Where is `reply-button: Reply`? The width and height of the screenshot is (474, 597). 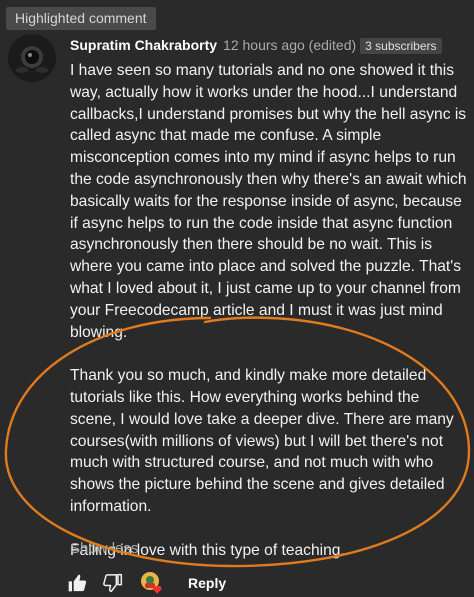
reply-button: Reply is located at coordinates (207, 583).